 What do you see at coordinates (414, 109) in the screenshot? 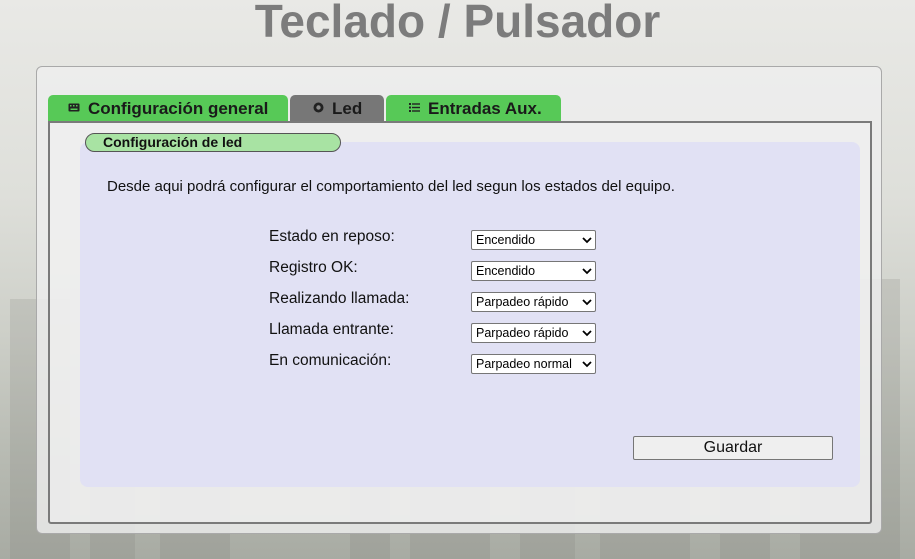
I see `list-icon` at bounding box center [414, 109].